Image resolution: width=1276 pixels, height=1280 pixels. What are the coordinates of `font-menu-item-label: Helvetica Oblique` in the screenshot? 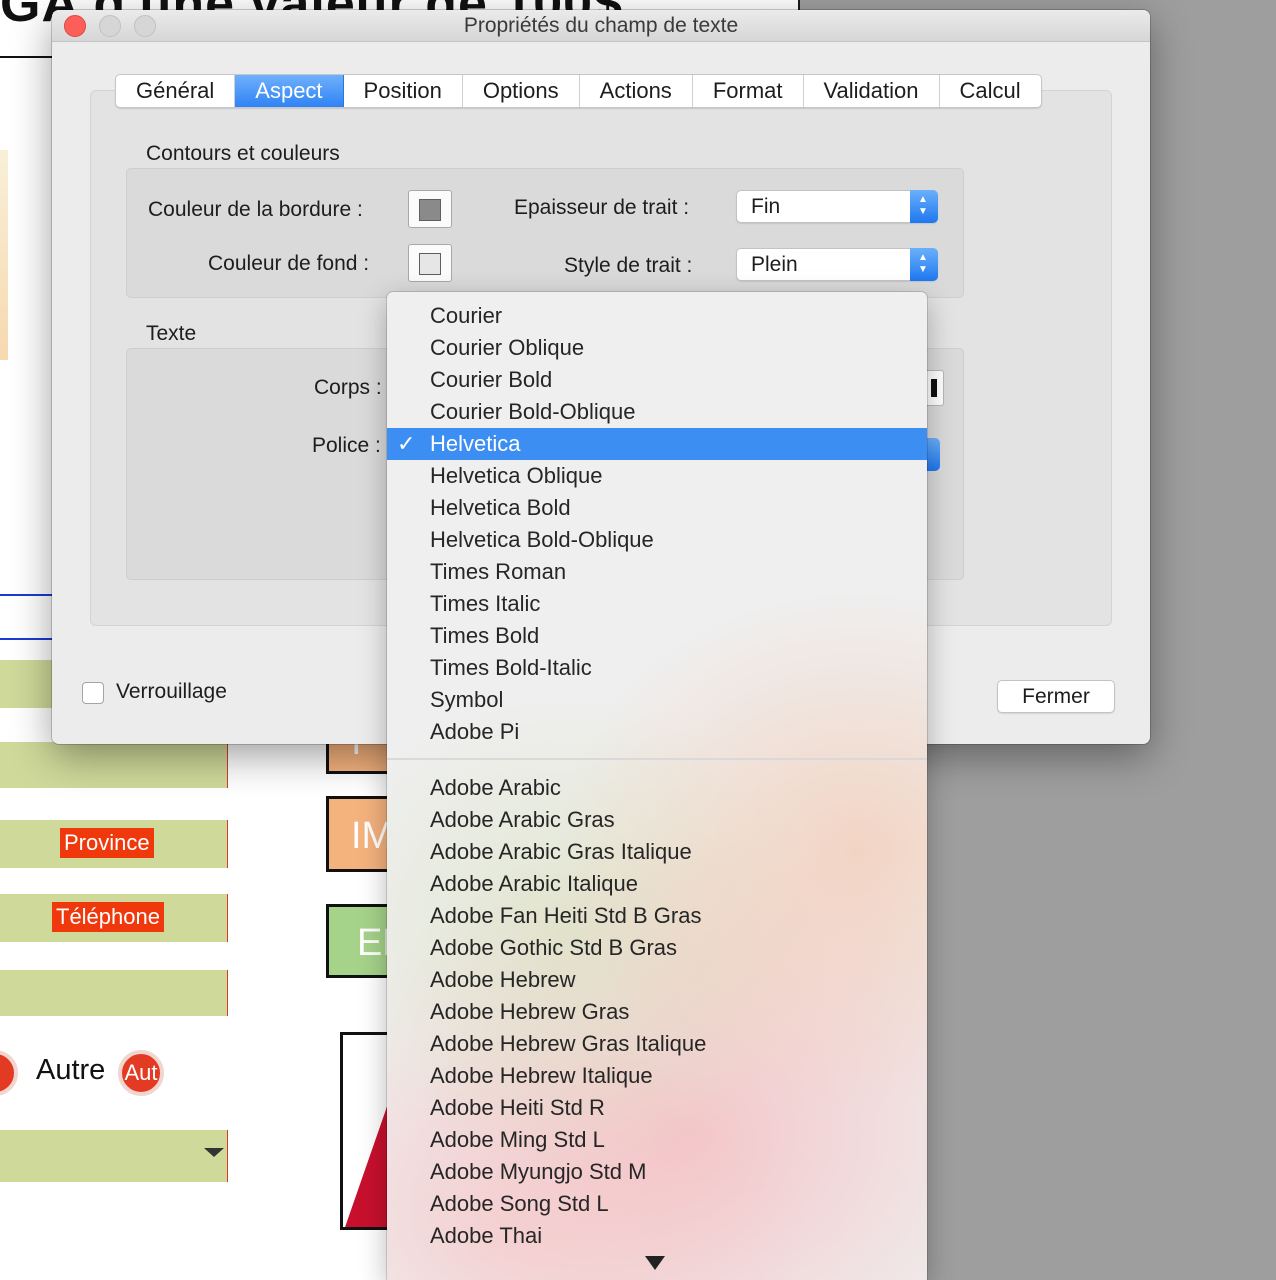 It's located at (516, 475).